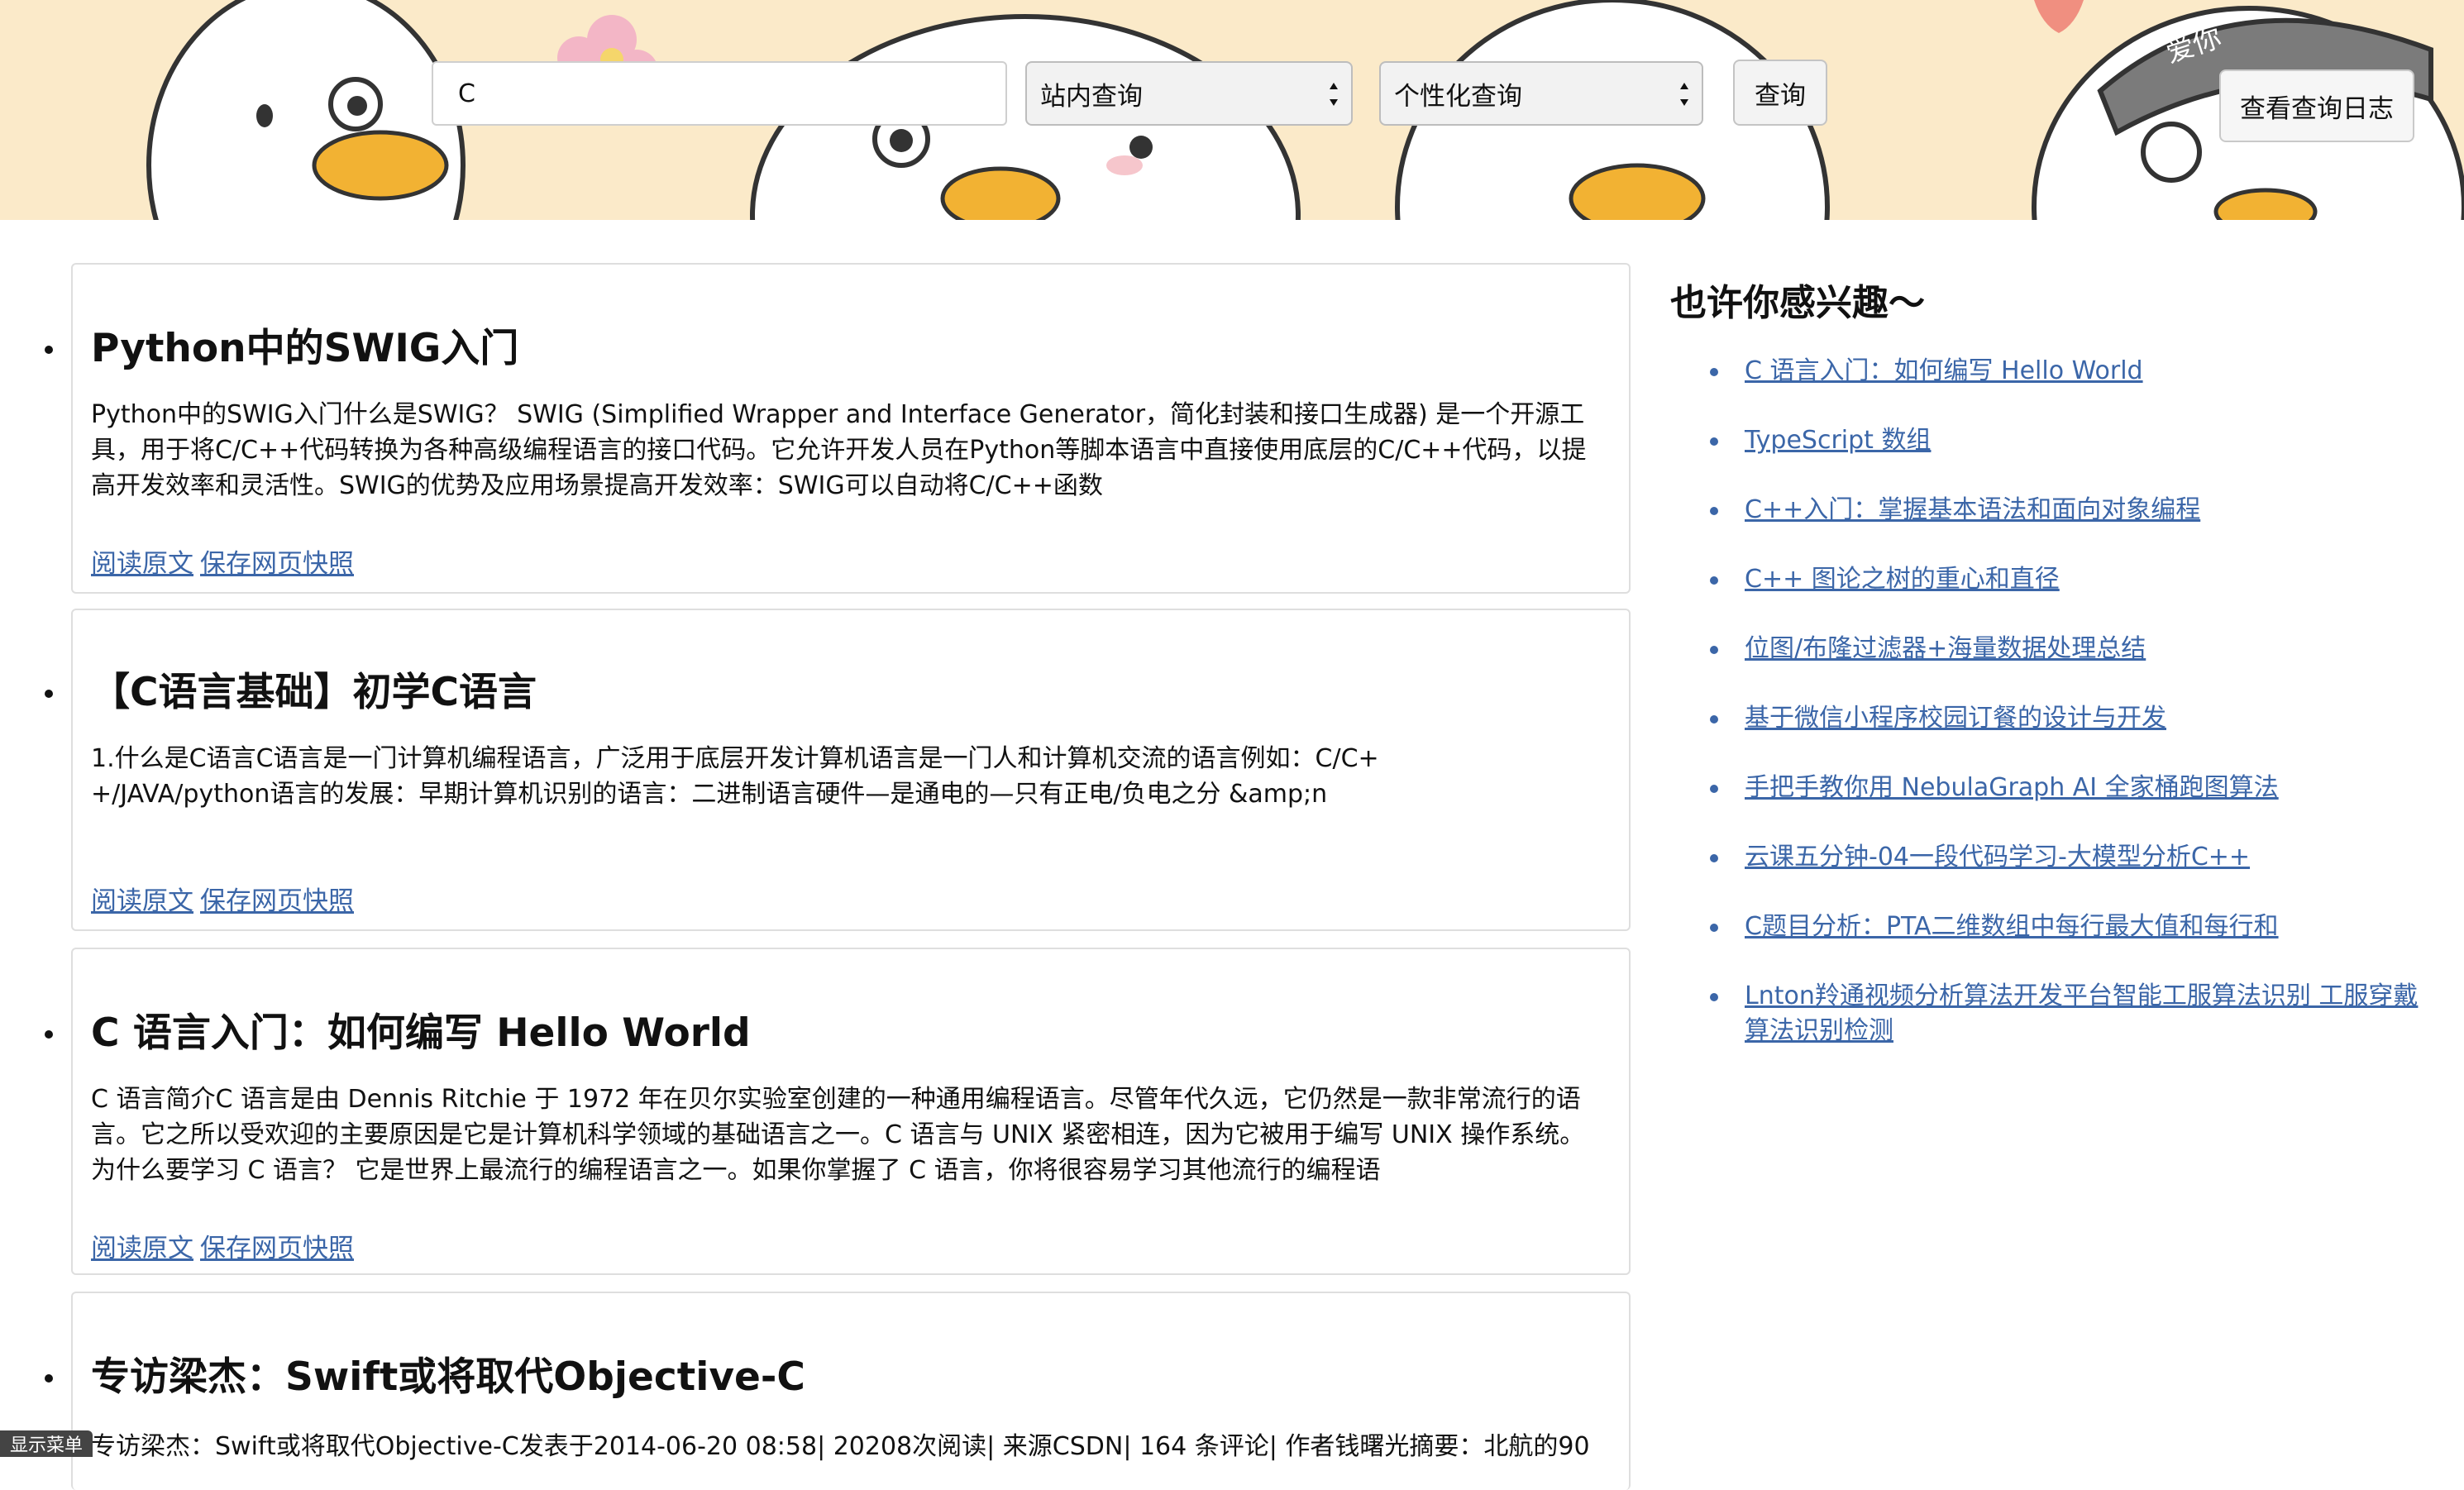  What do you see at coordinates (421, 1033) in the screenshot?
I see `result-title: C 语言入门：如何编写 Hello World` at bounding box center [421, 1033].